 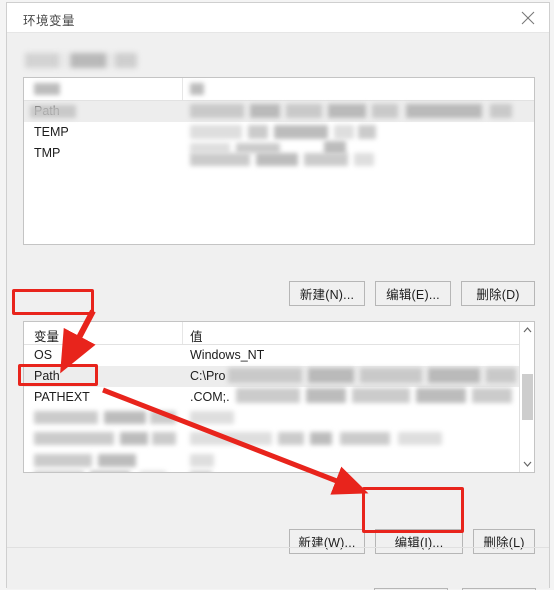 I want to click on variable-name: PATHEXT, so click(x=62, y=397).